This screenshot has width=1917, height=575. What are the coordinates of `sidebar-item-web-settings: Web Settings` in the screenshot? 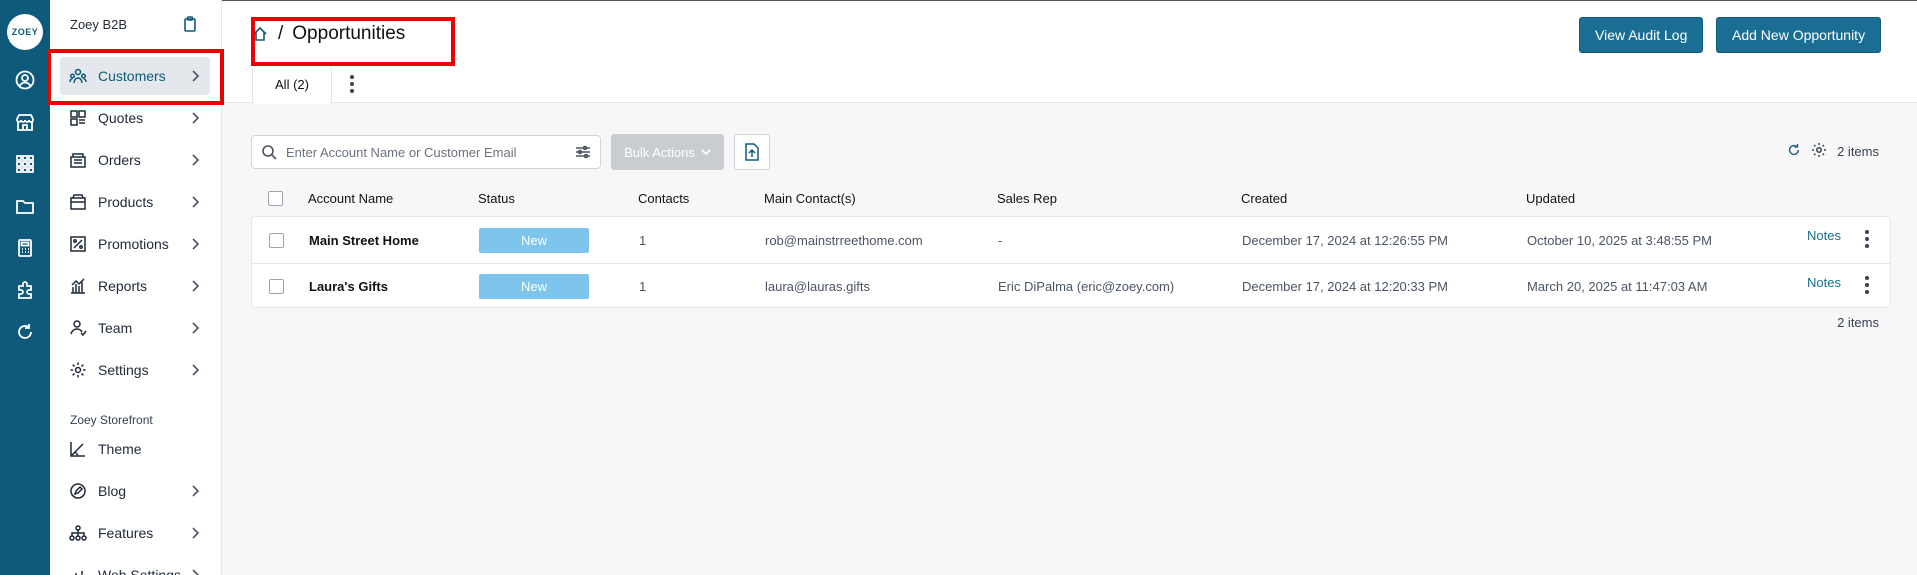 It's located at (135, 565).